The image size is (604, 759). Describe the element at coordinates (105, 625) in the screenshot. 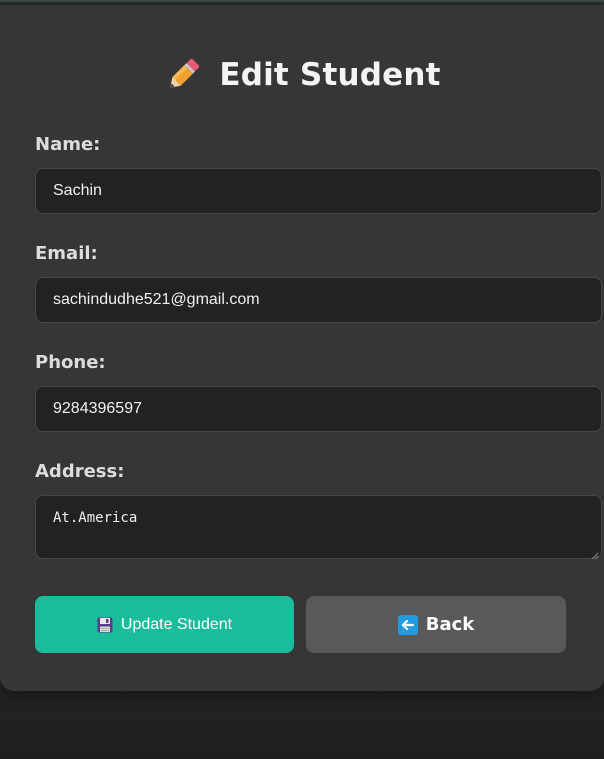

I see `floppy-disk-icon` at that location.